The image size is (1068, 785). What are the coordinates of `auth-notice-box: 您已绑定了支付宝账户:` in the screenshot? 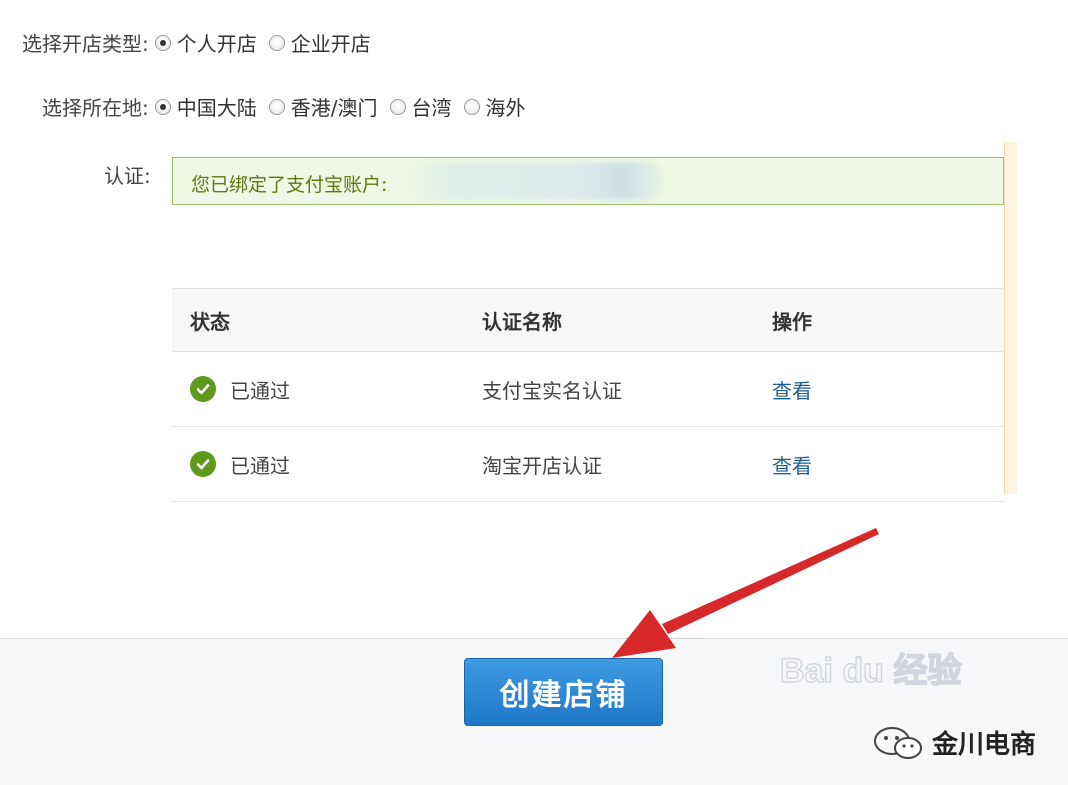 It's located at (588, 181).